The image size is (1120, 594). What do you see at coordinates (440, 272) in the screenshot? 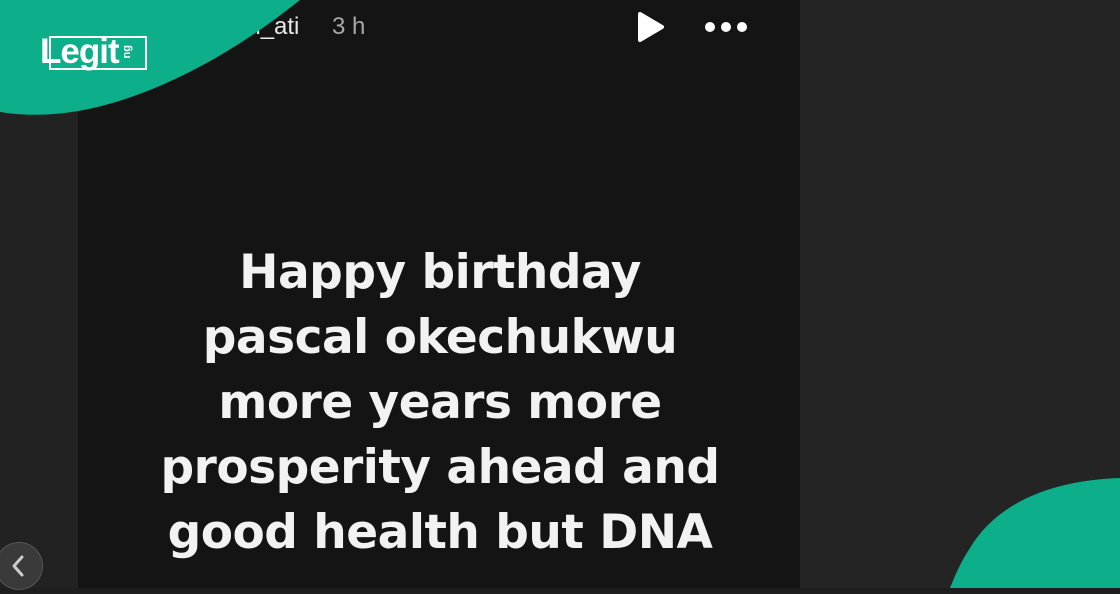
I see `story-text-line: Happy birthday` at bounding box center [440, 272].